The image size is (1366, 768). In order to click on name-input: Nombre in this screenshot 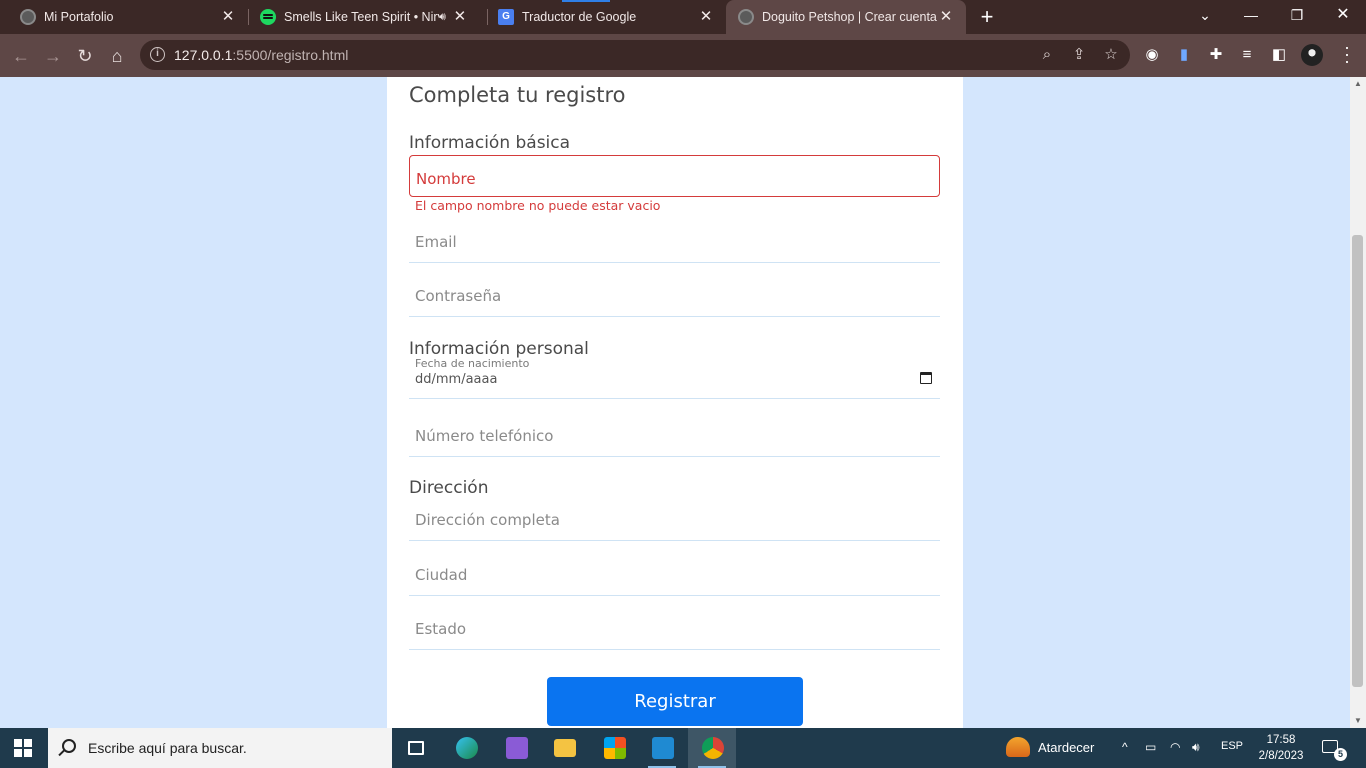, I will do `click(674, 176)`.